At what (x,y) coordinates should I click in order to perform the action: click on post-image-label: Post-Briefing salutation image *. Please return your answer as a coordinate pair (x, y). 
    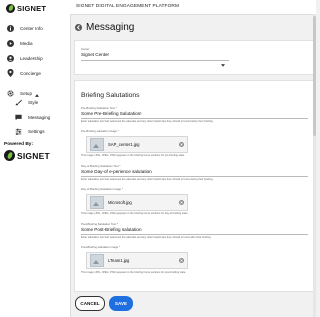
    Looking at the image, I should click on (101, 247).